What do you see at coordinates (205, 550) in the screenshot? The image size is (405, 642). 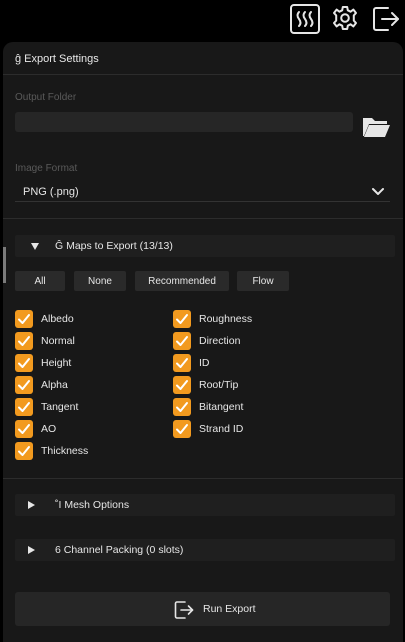 I see `channel-packing-header: 6 Channel Packing (0 slots)` at bounding box center [205, 550].